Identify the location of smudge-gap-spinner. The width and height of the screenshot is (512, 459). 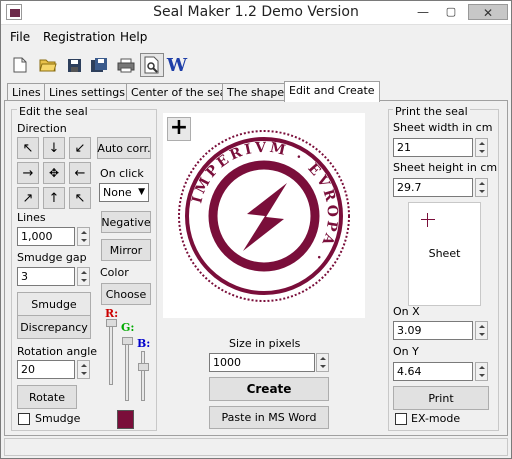
(83, 276).